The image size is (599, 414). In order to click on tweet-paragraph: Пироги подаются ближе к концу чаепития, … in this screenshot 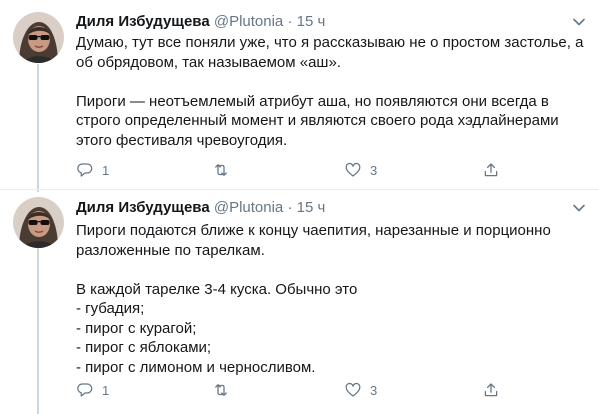, I will do `click(313, 240)`.